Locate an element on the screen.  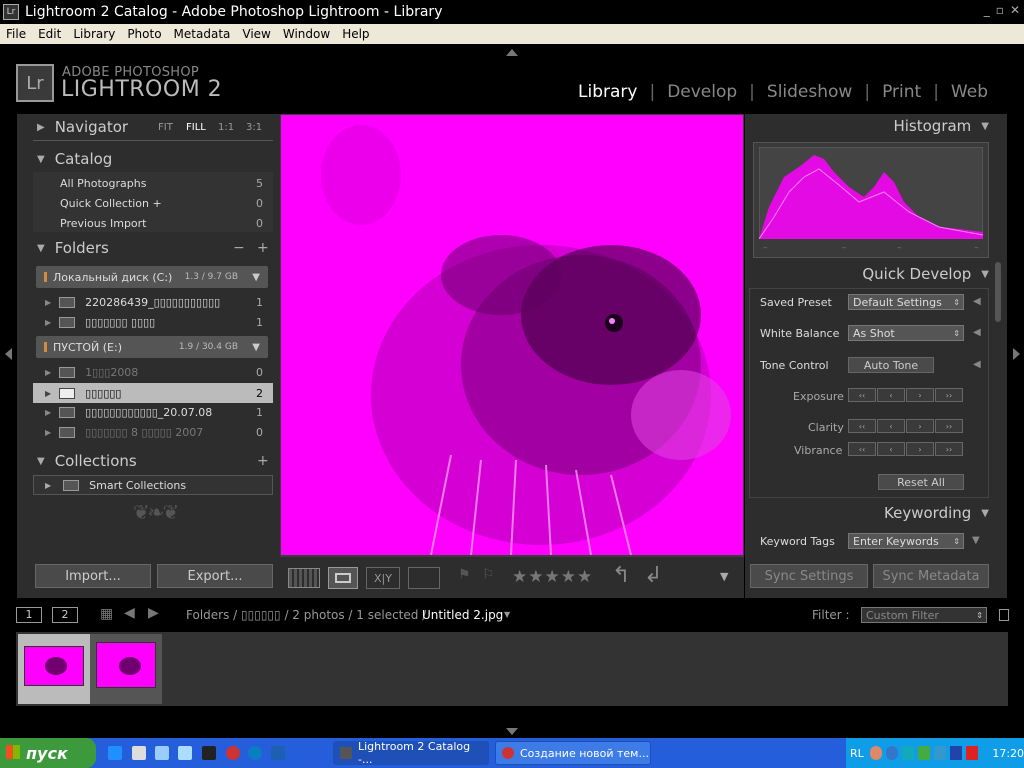
menu-photo: Photo is located at coordinates (144, 34).